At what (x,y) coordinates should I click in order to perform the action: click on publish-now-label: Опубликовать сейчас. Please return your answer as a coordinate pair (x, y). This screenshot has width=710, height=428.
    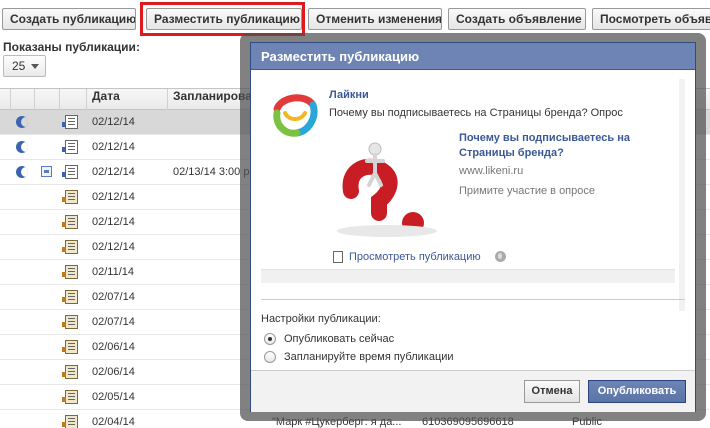
    Looking at the image, I should click on (339, 339).